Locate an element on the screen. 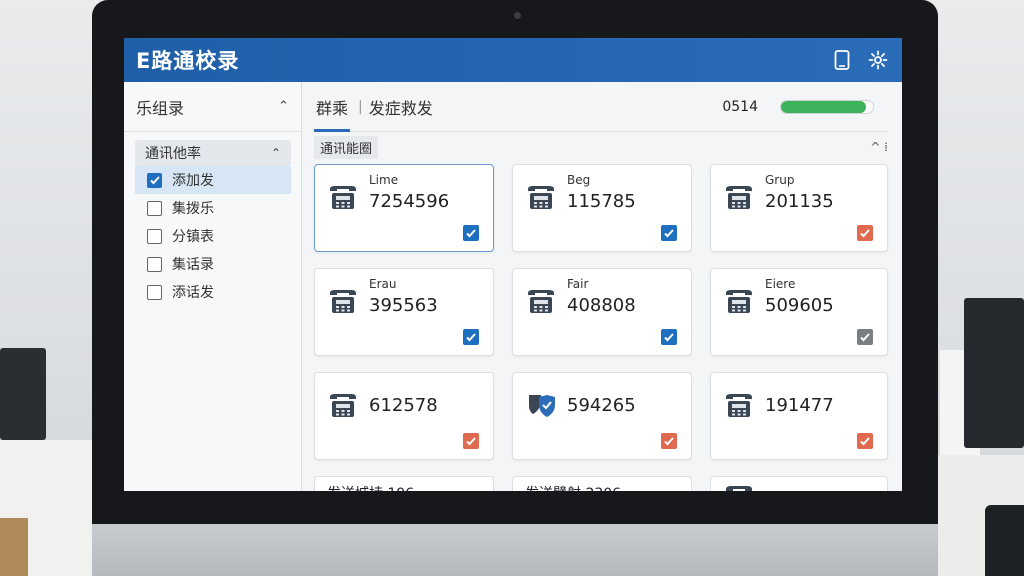 This screenshot has height=576, width=1024. contact-card: Eiere 509605 is located at coordinates (799, 312).